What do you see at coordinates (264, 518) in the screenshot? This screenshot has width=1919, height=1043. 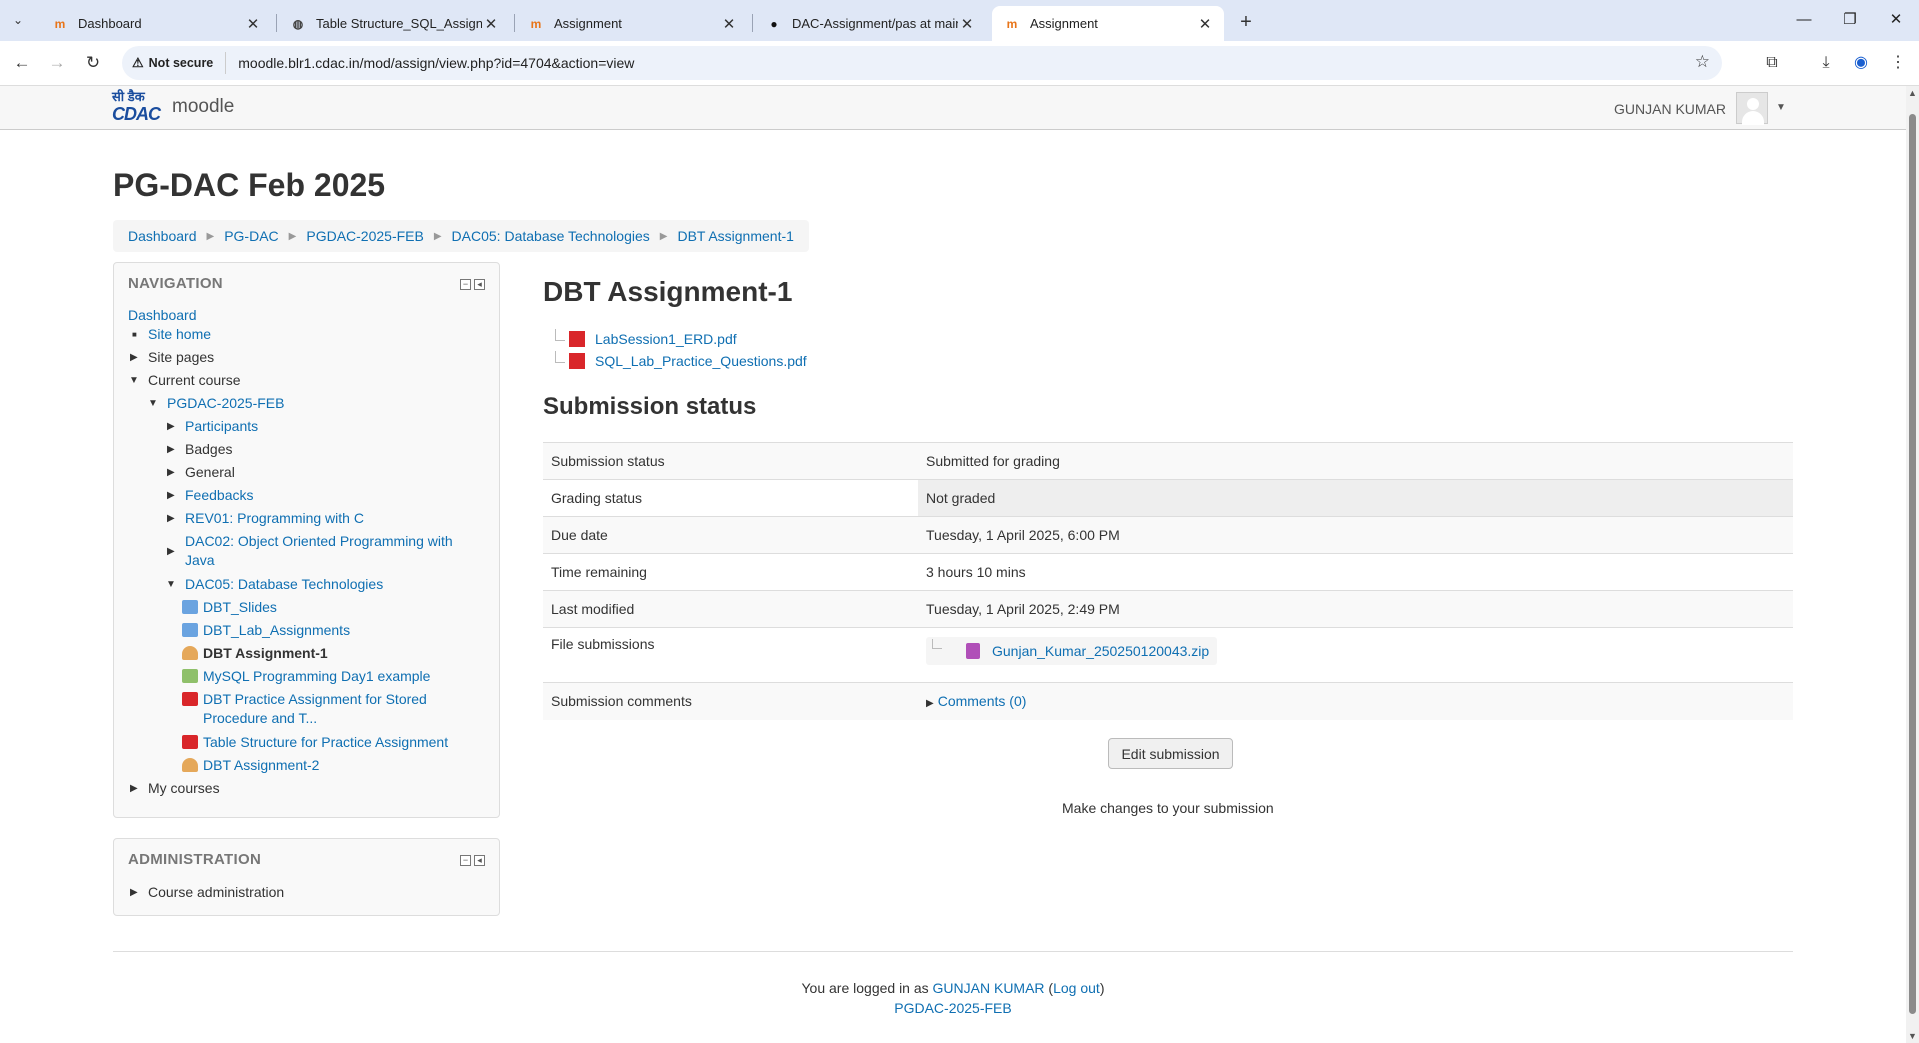 I see `nav-rev01: ▶ REV01: Programming with C` at bounding box center [264, 518].